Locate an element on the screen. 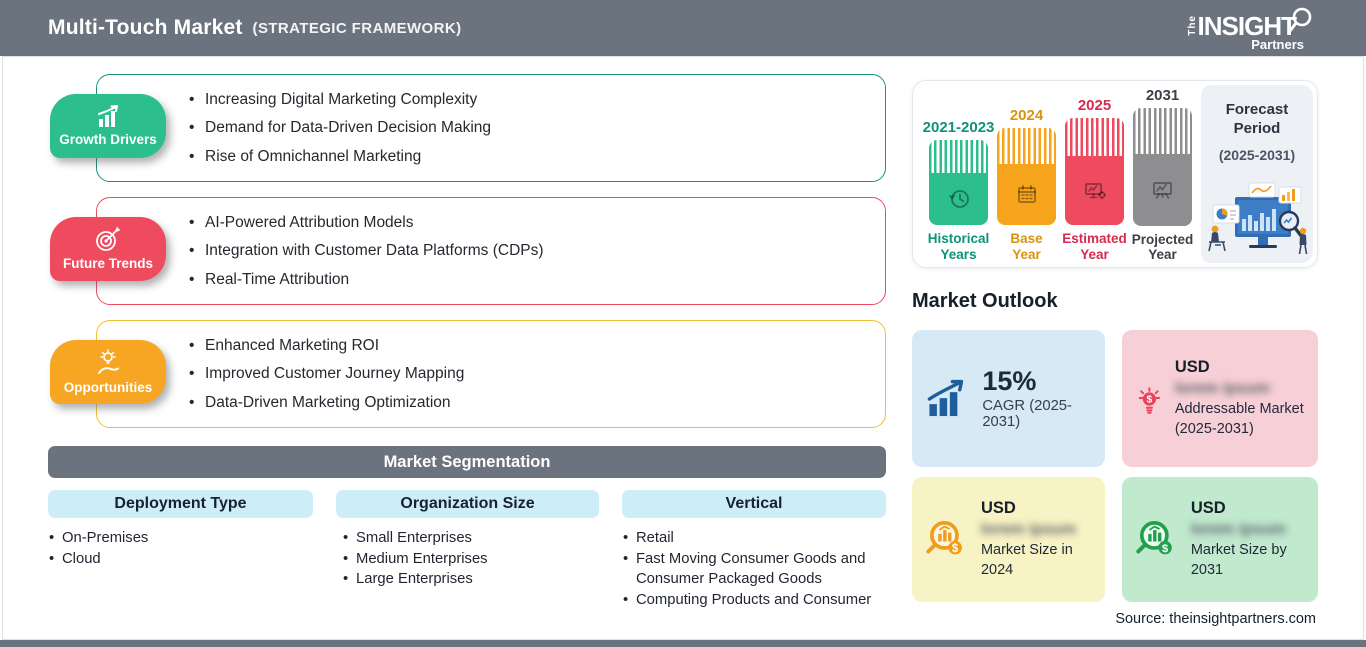 This screenshot has height=647, width=1366. timeline-bar-base: 2024 Base Year is located at coordinates (1026, 175).